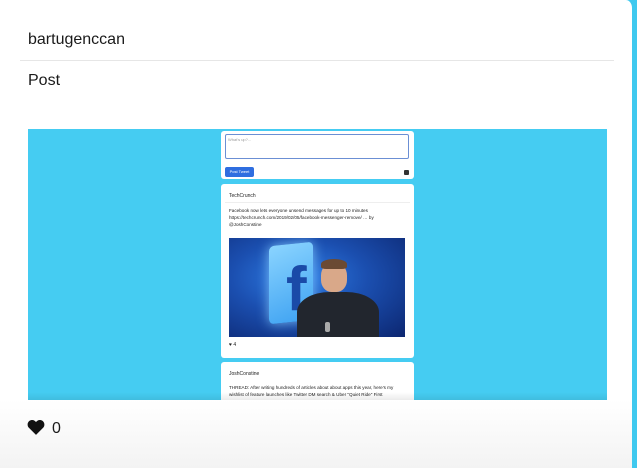  What do you see at coordinates (239, 172) in the screenshot?
I see `post-tweet-button: Post Tweet` at bounding box center [239, 172].